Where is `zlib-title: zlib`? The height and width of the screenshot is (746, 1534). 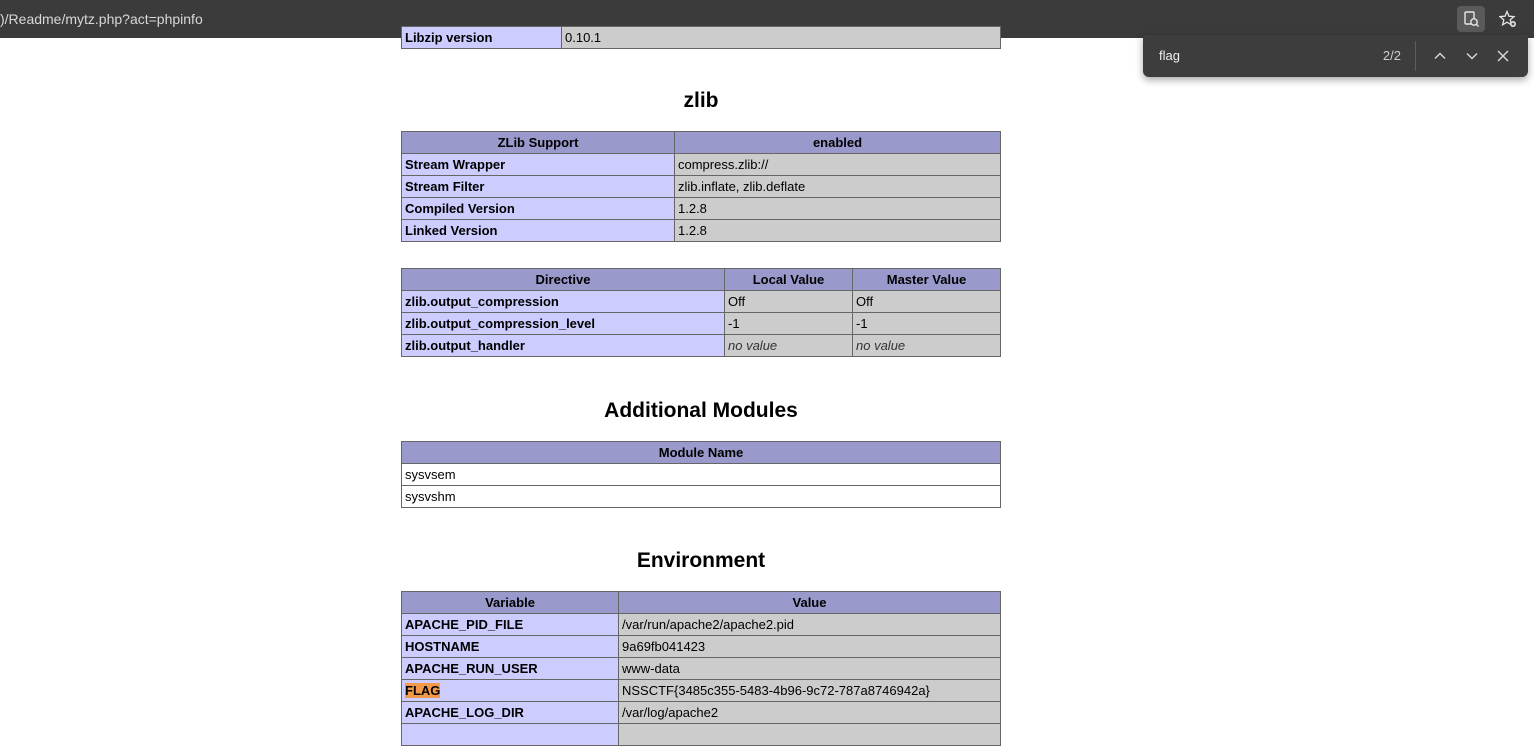 zlib-title: zlib is located at coordinates (701, 100).